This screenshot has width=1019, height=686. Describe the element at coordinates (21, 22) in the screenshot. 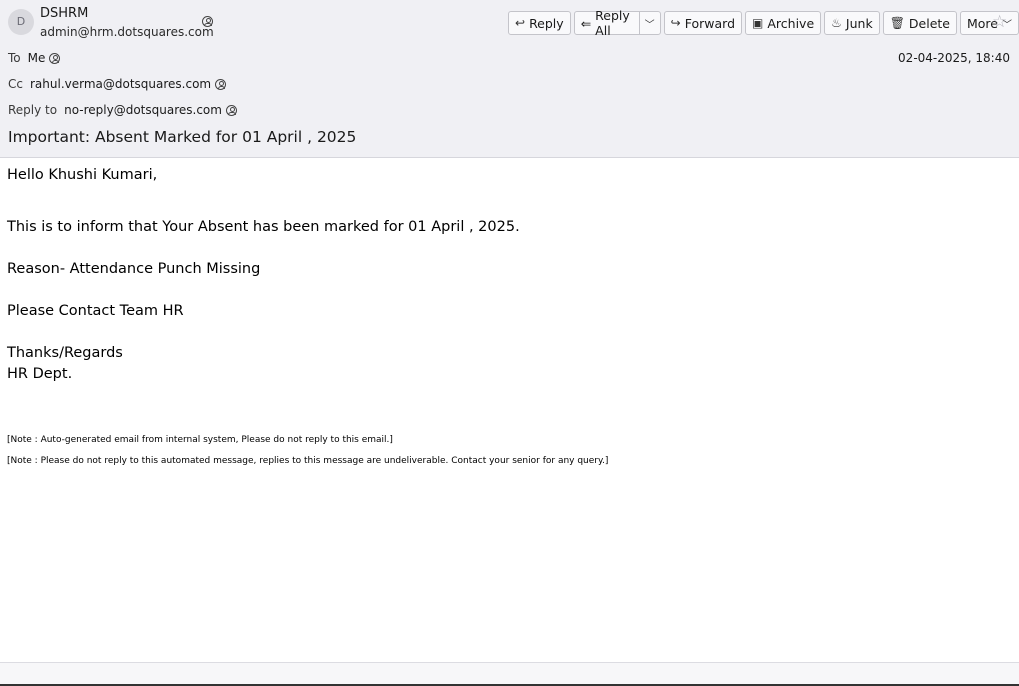

I see `sender-avatar: D` at that location.